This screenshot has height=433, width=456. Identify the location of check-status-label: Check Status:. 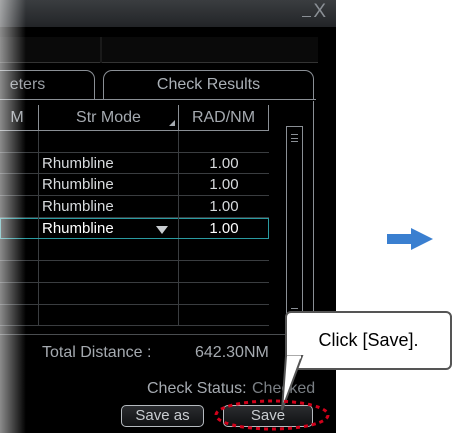
(197, 388).